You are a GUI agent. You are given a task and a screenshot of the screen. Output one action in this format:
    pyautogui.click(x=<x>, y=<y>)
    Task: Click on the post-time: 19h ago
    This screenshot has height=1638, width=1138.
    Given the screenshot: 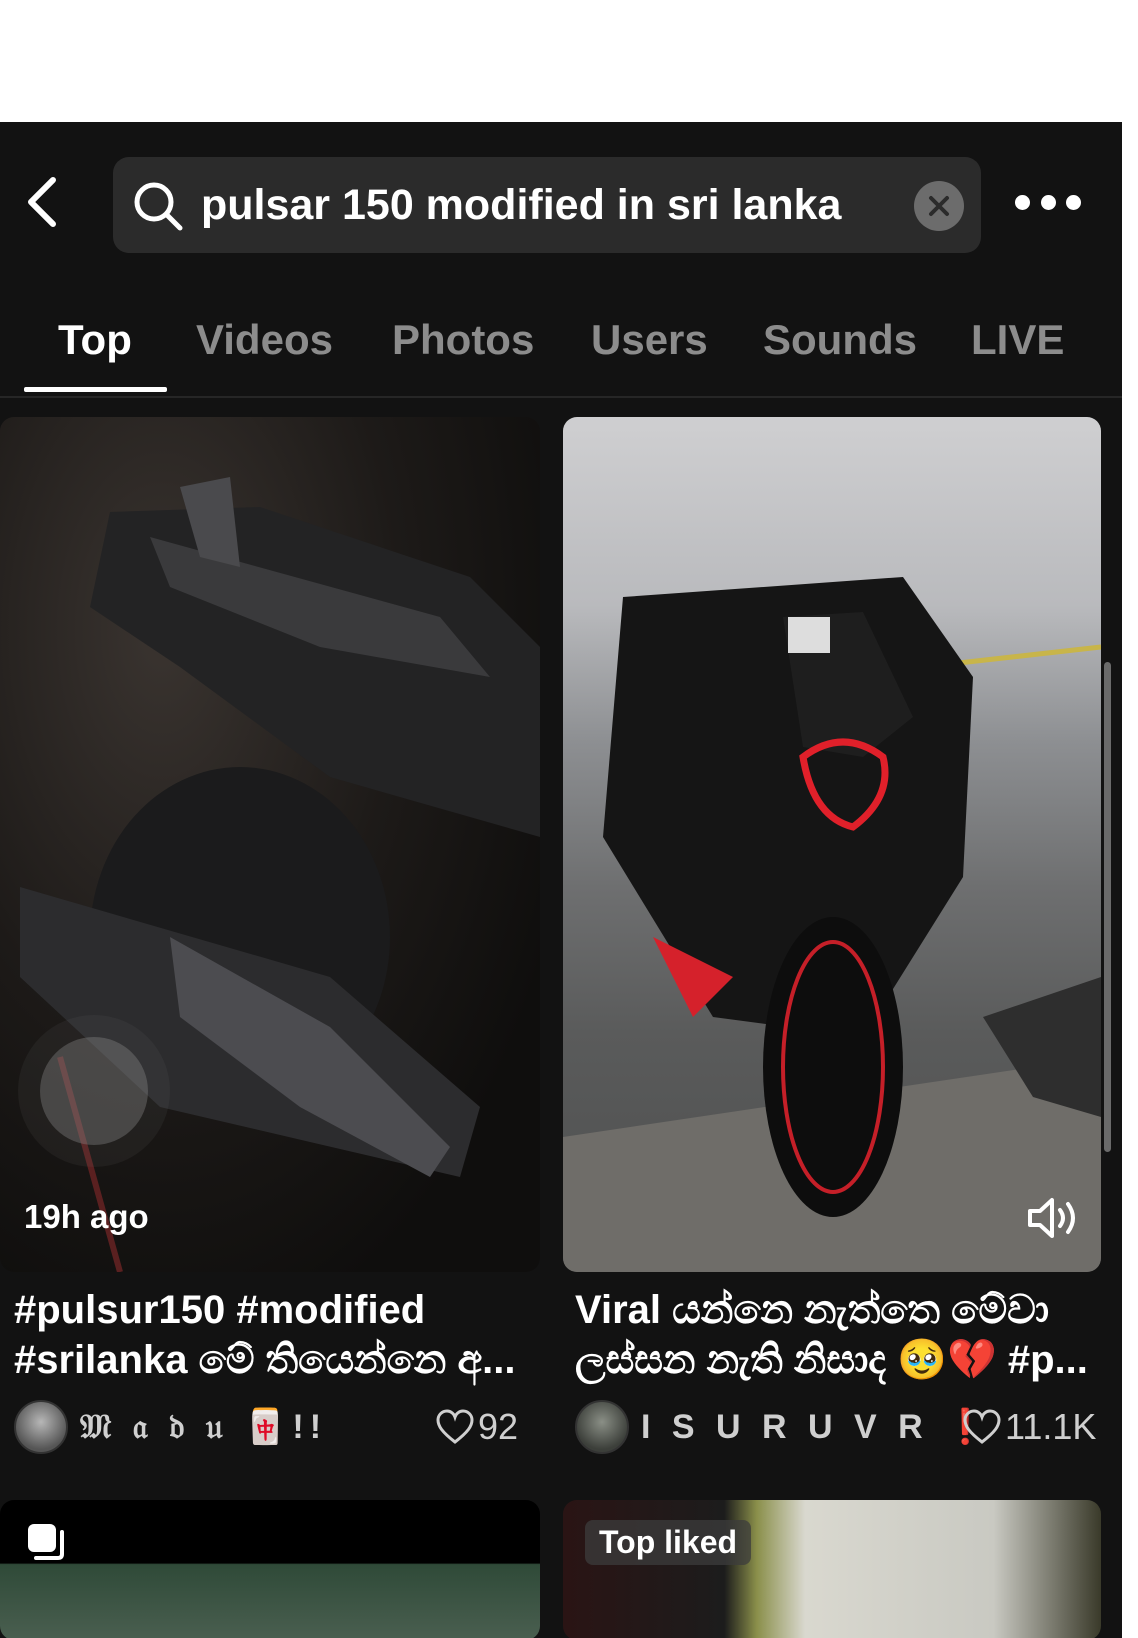 What is the action you would take?
    pyautogui.click(x=86, y=1216)
    